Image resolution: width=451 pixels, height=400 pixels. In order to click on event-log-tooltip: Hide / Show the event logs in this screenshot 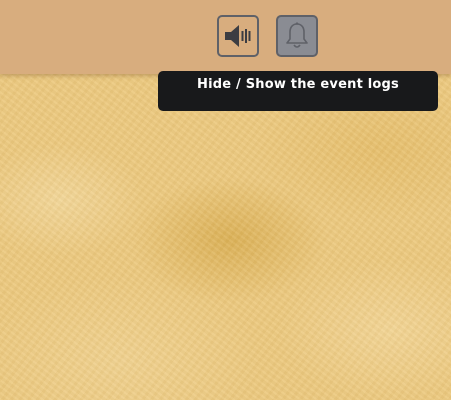, I will do `click(298, 91)`.